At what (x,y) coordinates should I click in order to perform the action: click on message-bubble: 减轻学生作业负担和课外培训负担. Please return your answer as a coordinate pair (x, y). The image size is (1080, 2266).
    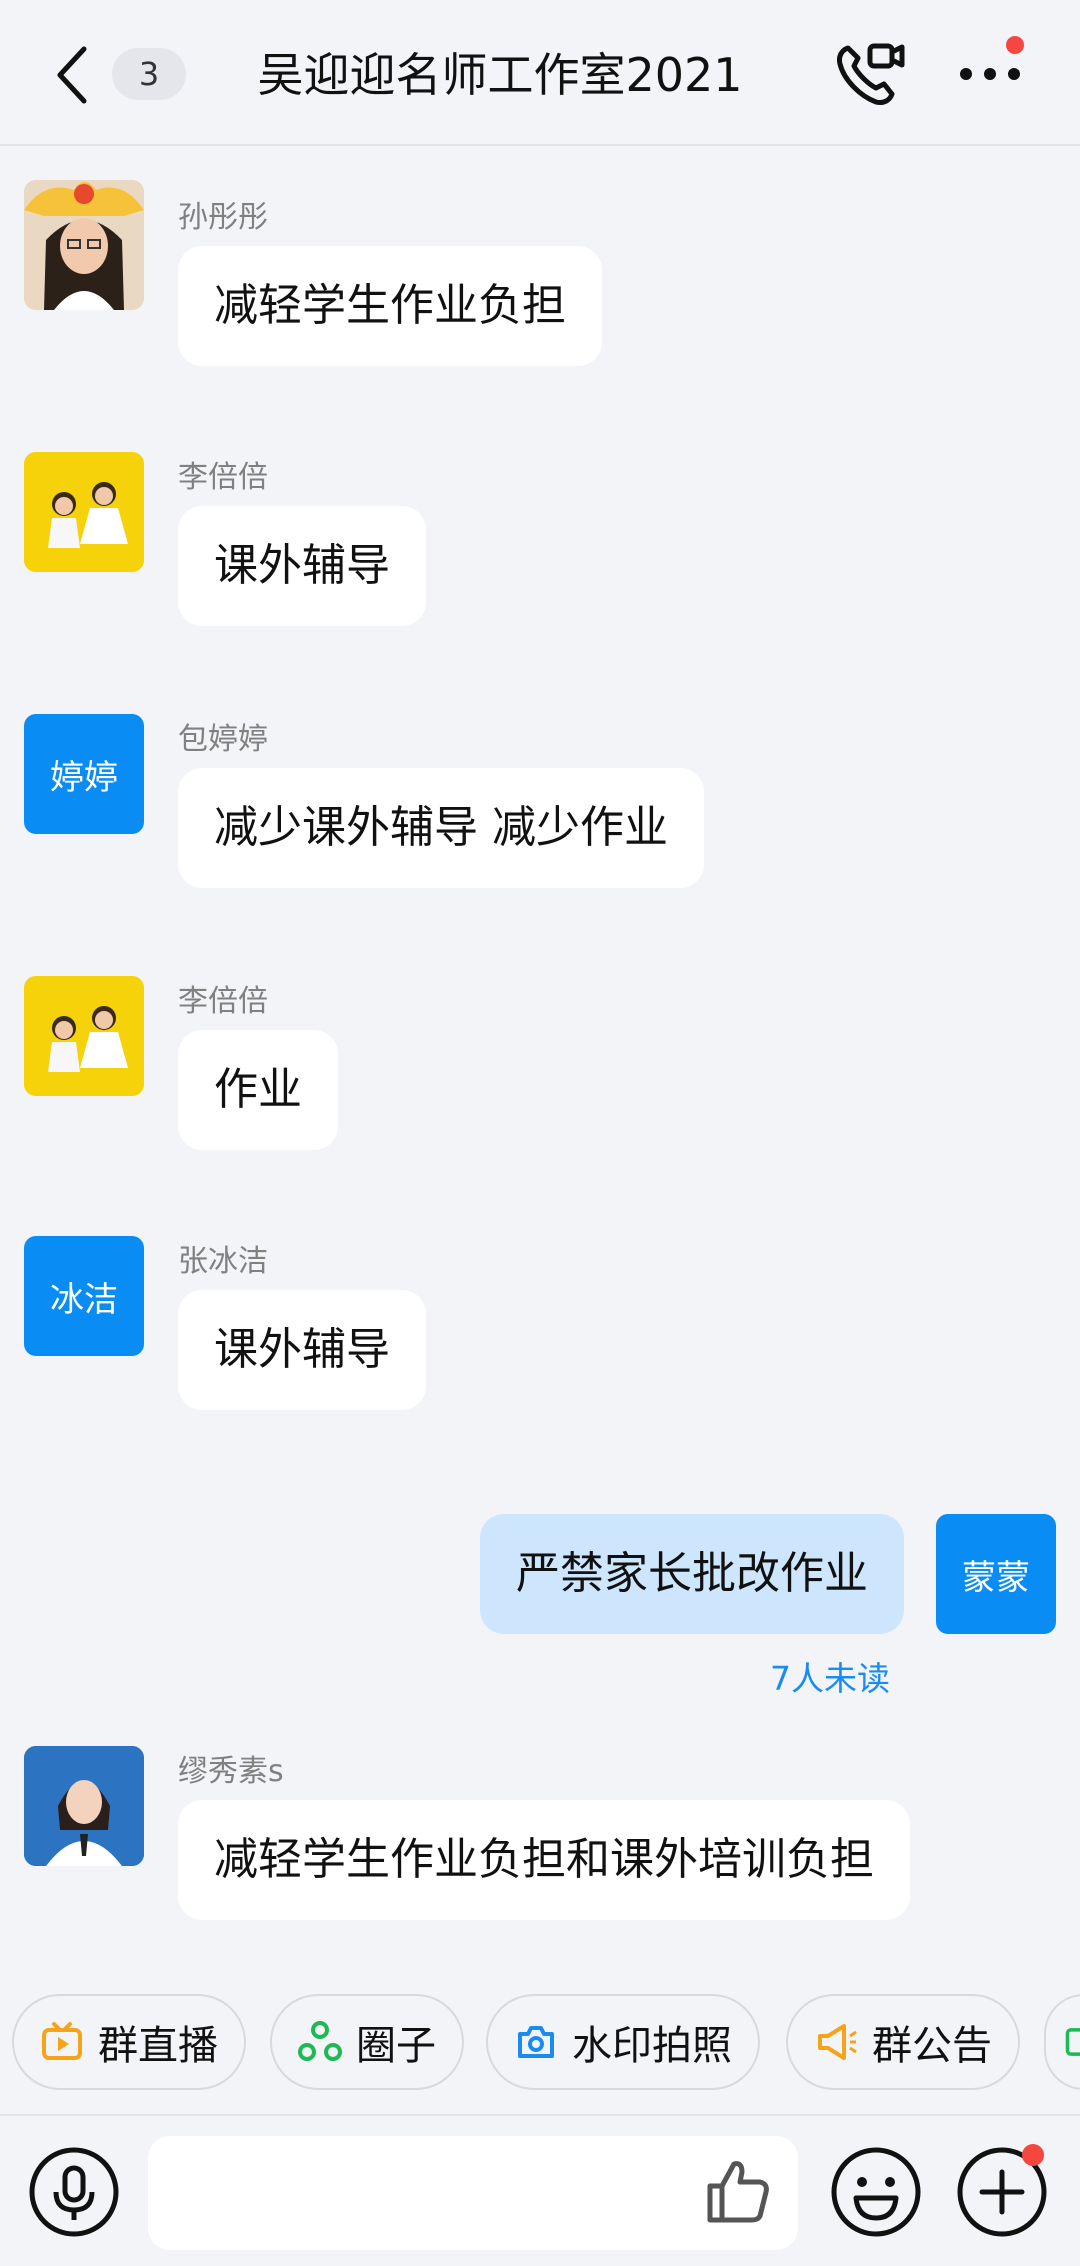
    Looking at the image, I should click on (544, 1860).